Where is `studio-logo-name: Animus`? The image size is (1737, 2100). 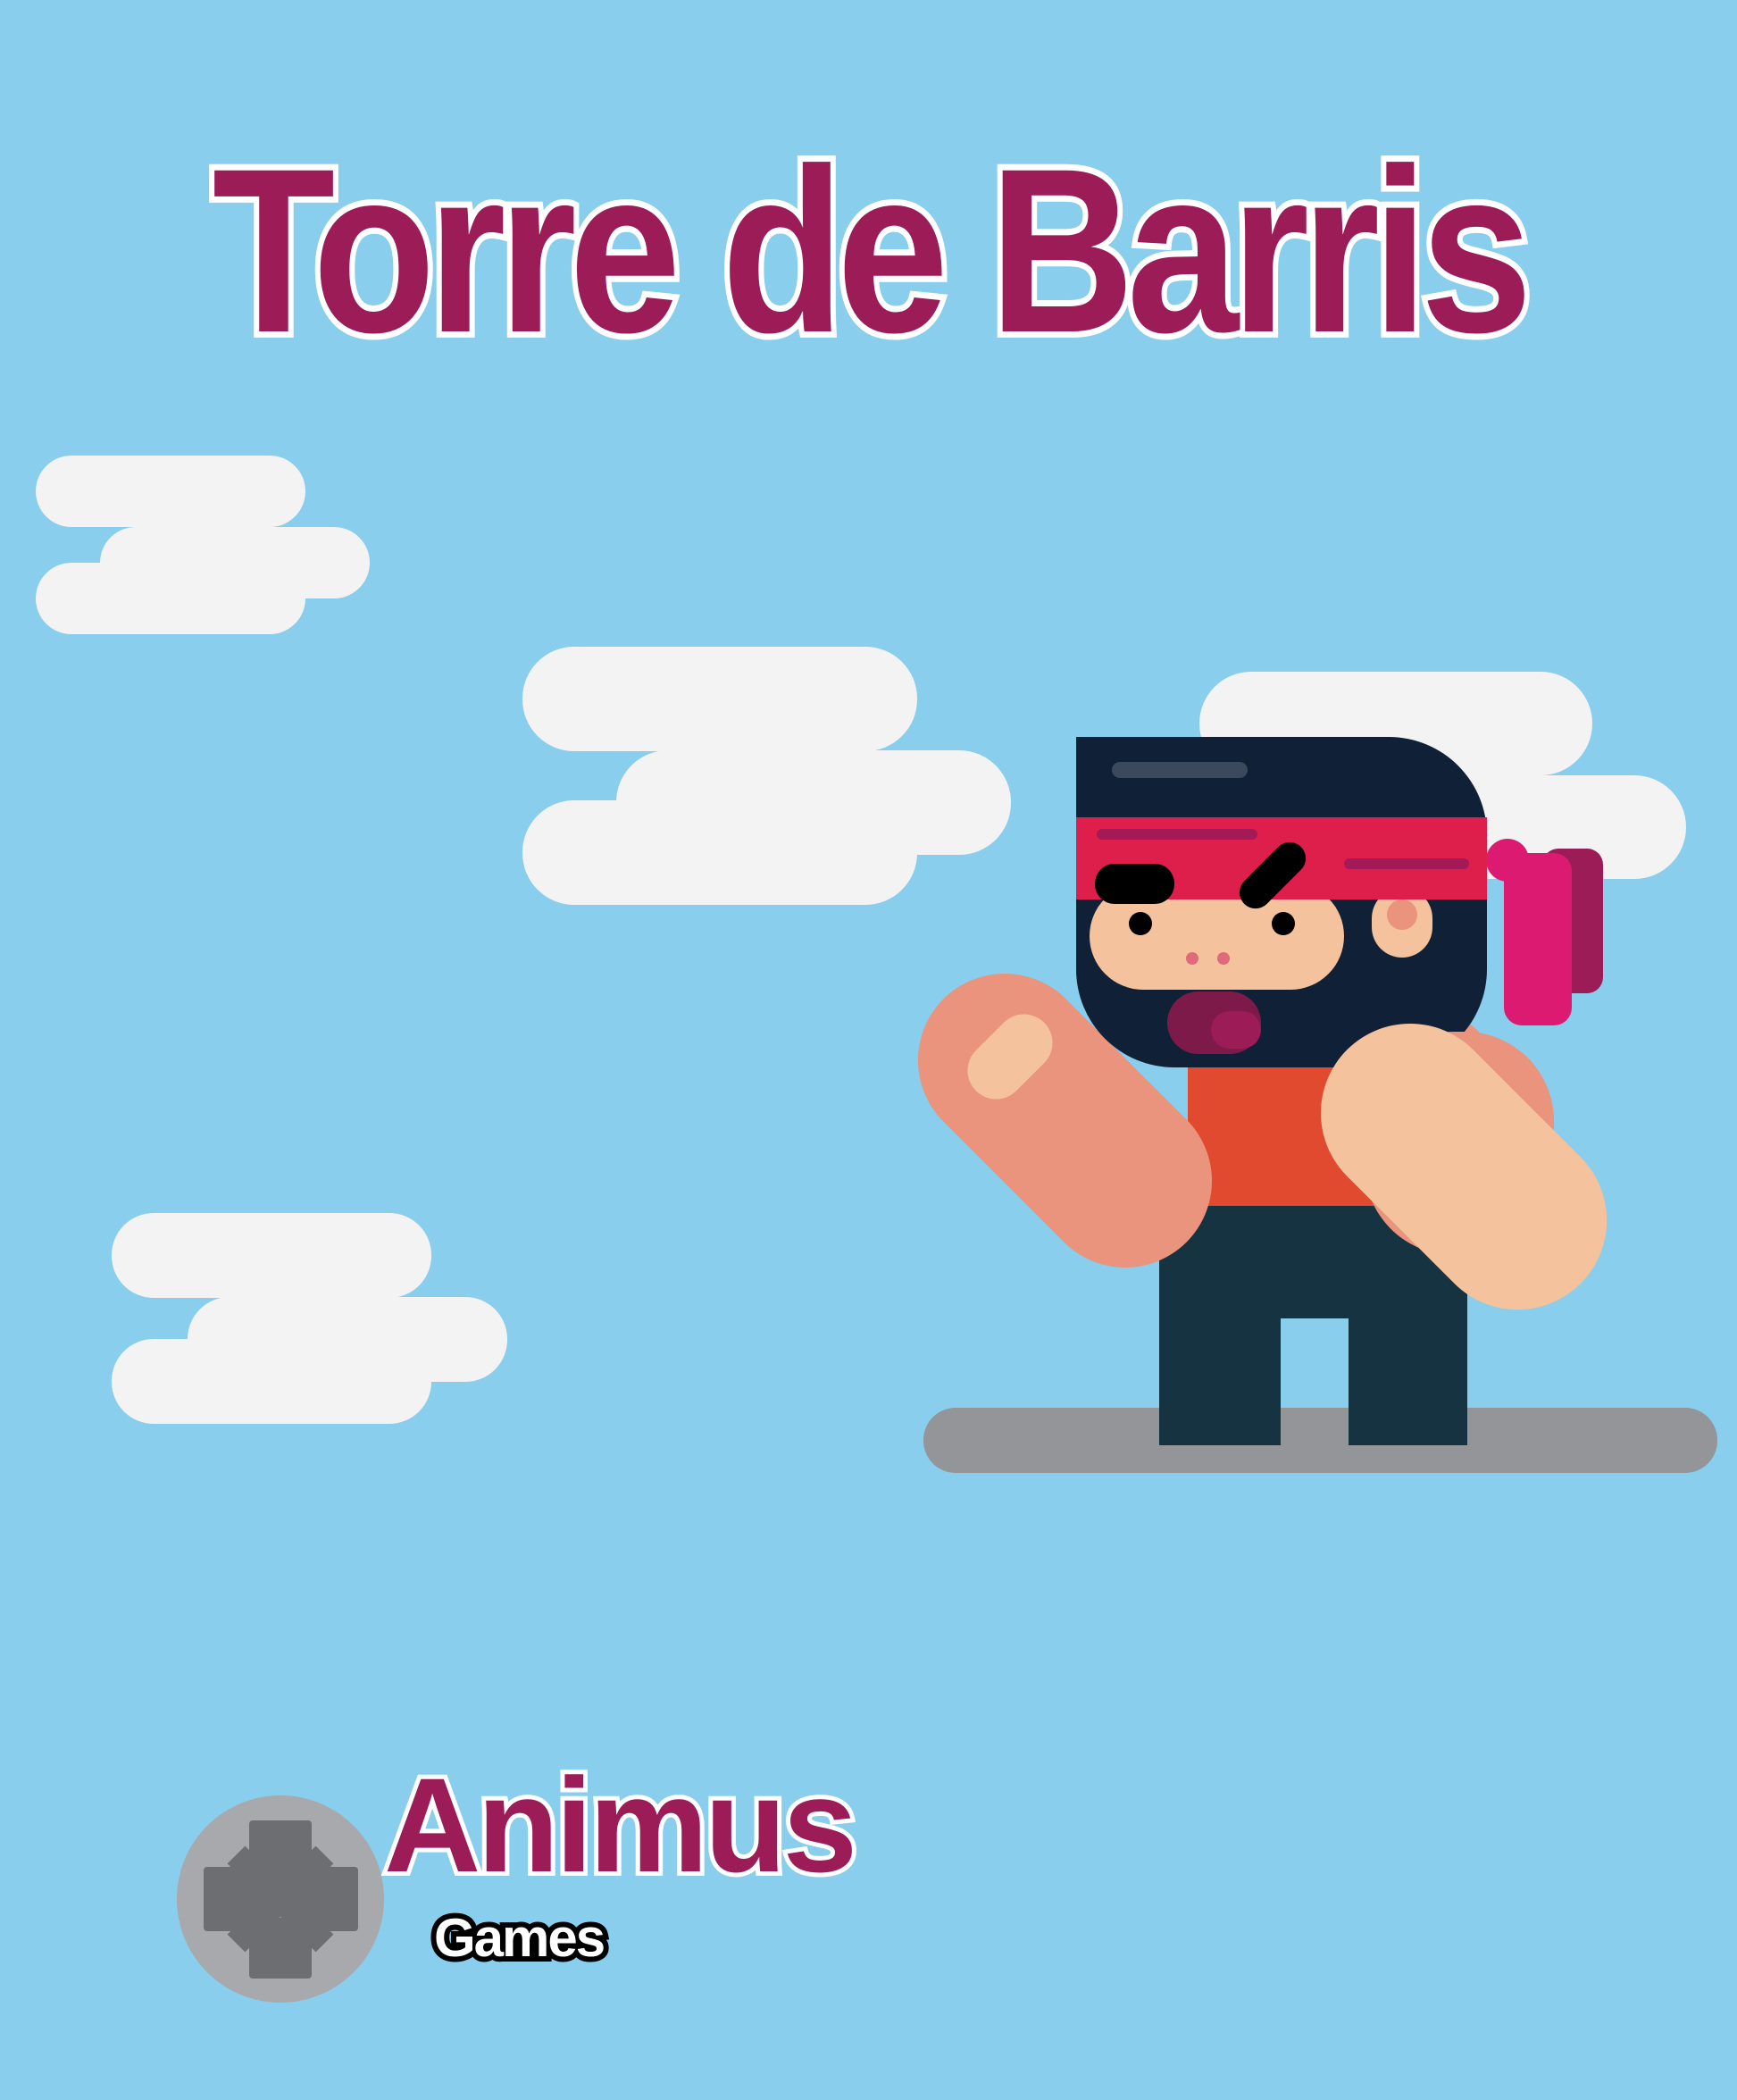 studio-logo-name: Animus is located at coordinates (621, 1825).